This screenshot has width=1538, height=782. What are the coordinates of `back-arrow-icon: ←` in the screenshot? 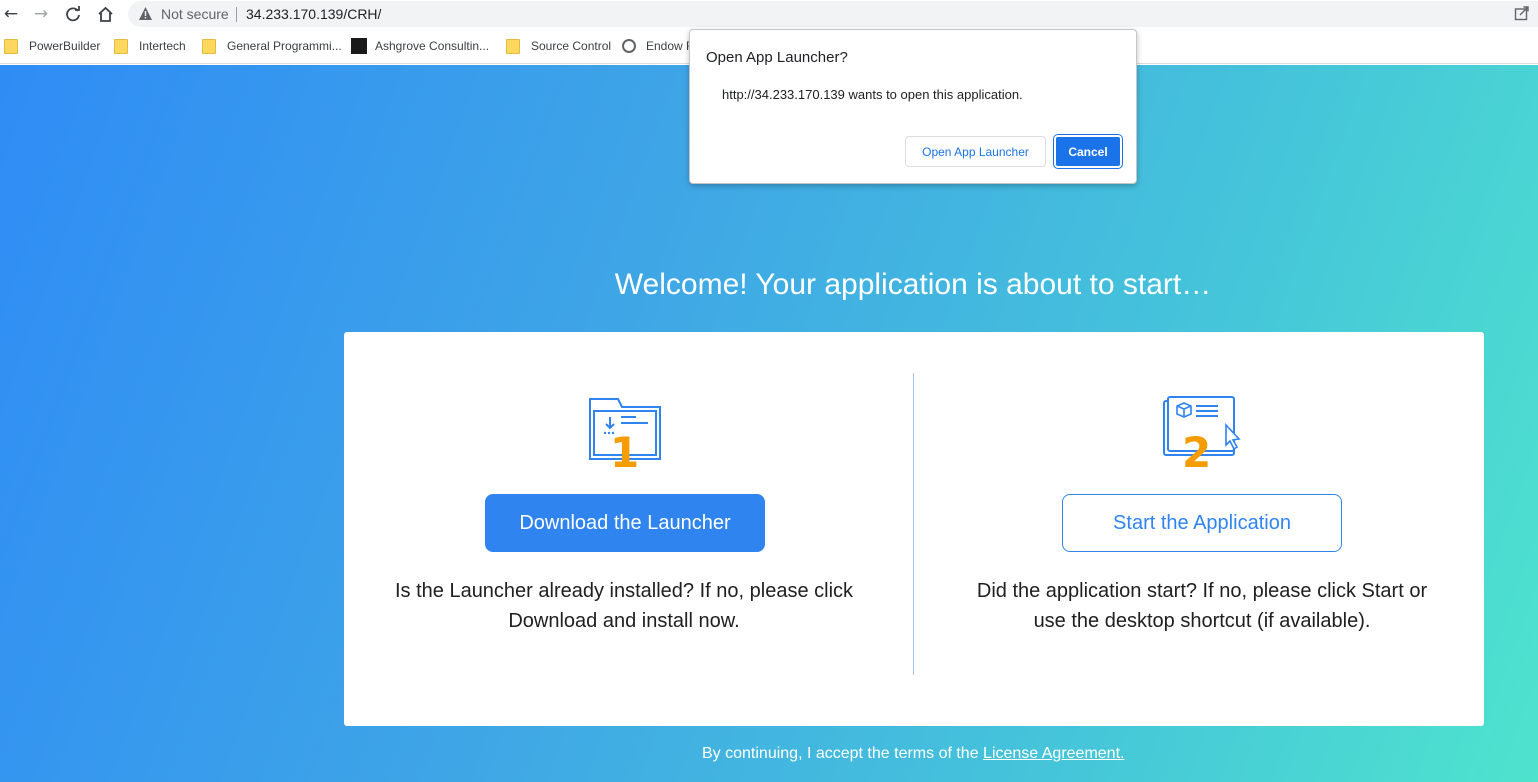 It's located at (11, 14).